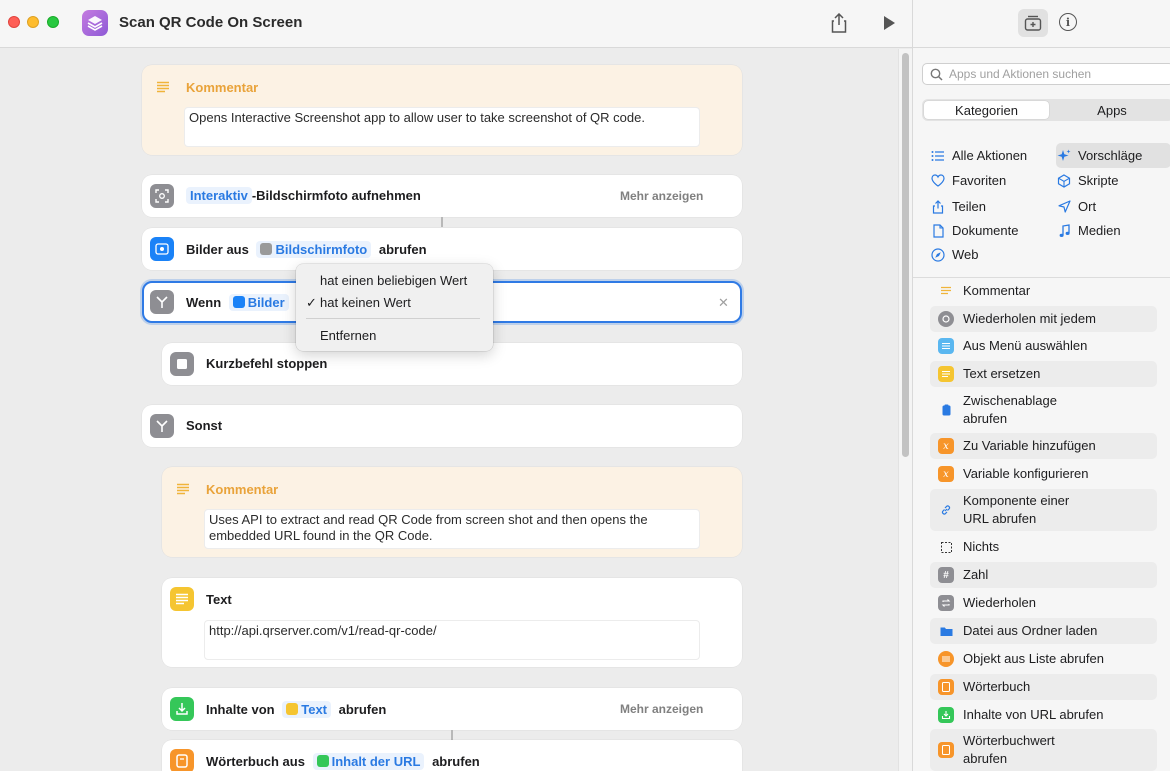 This screenshot has height=771, width=1170. What do you see at coordinates (1043, 750) in the screenshot?
I see `library-item: Wörterbuchwert abrufen` at bounding box center [1043, 750].